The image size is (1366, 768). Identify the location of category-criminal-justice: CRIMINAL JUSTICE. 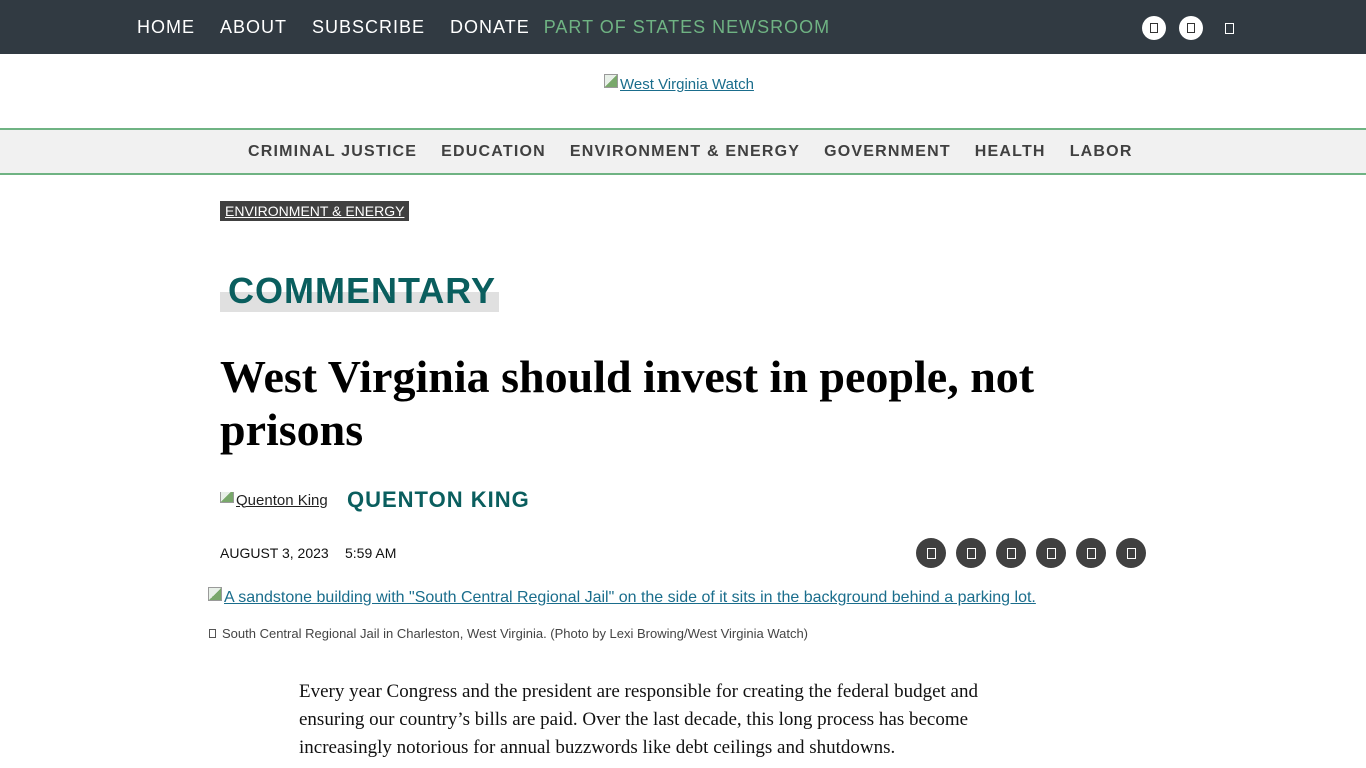
(332, 152).